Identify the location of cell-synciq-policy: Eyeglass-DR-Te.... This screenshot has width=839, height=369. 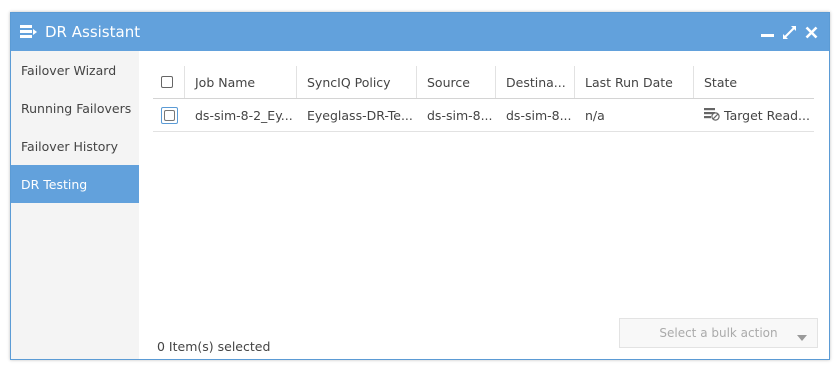
(360, 115).